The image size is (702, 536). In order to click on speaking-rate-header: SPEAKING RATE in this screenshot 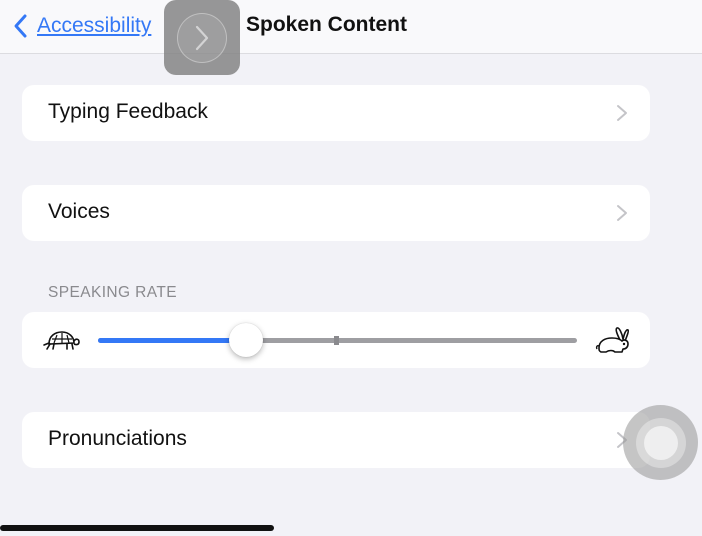, I will do `click(112, 292)`.